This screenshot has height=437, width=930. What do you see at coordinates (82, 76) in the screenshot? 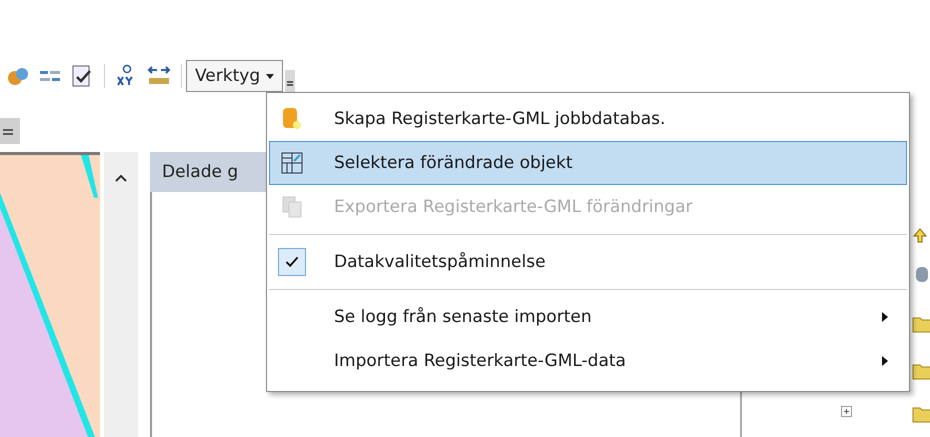
I see `checklist-icon` at bounding box center [82, 76].